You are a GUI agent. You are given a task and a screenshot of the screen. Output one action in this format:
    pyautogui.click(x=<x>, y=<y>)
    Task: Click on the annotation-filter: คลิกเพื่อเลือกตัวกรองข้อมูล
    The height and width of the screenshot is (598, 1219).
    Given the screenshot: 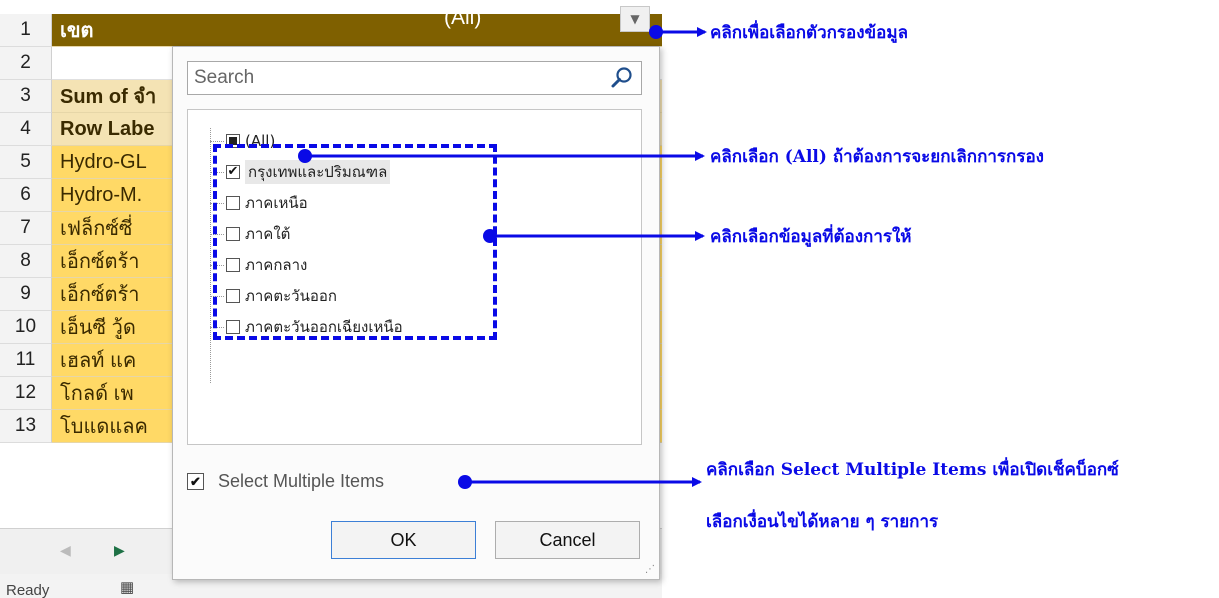 What is the action you would take?
    pyautogui.click(x=809, y=33)
    